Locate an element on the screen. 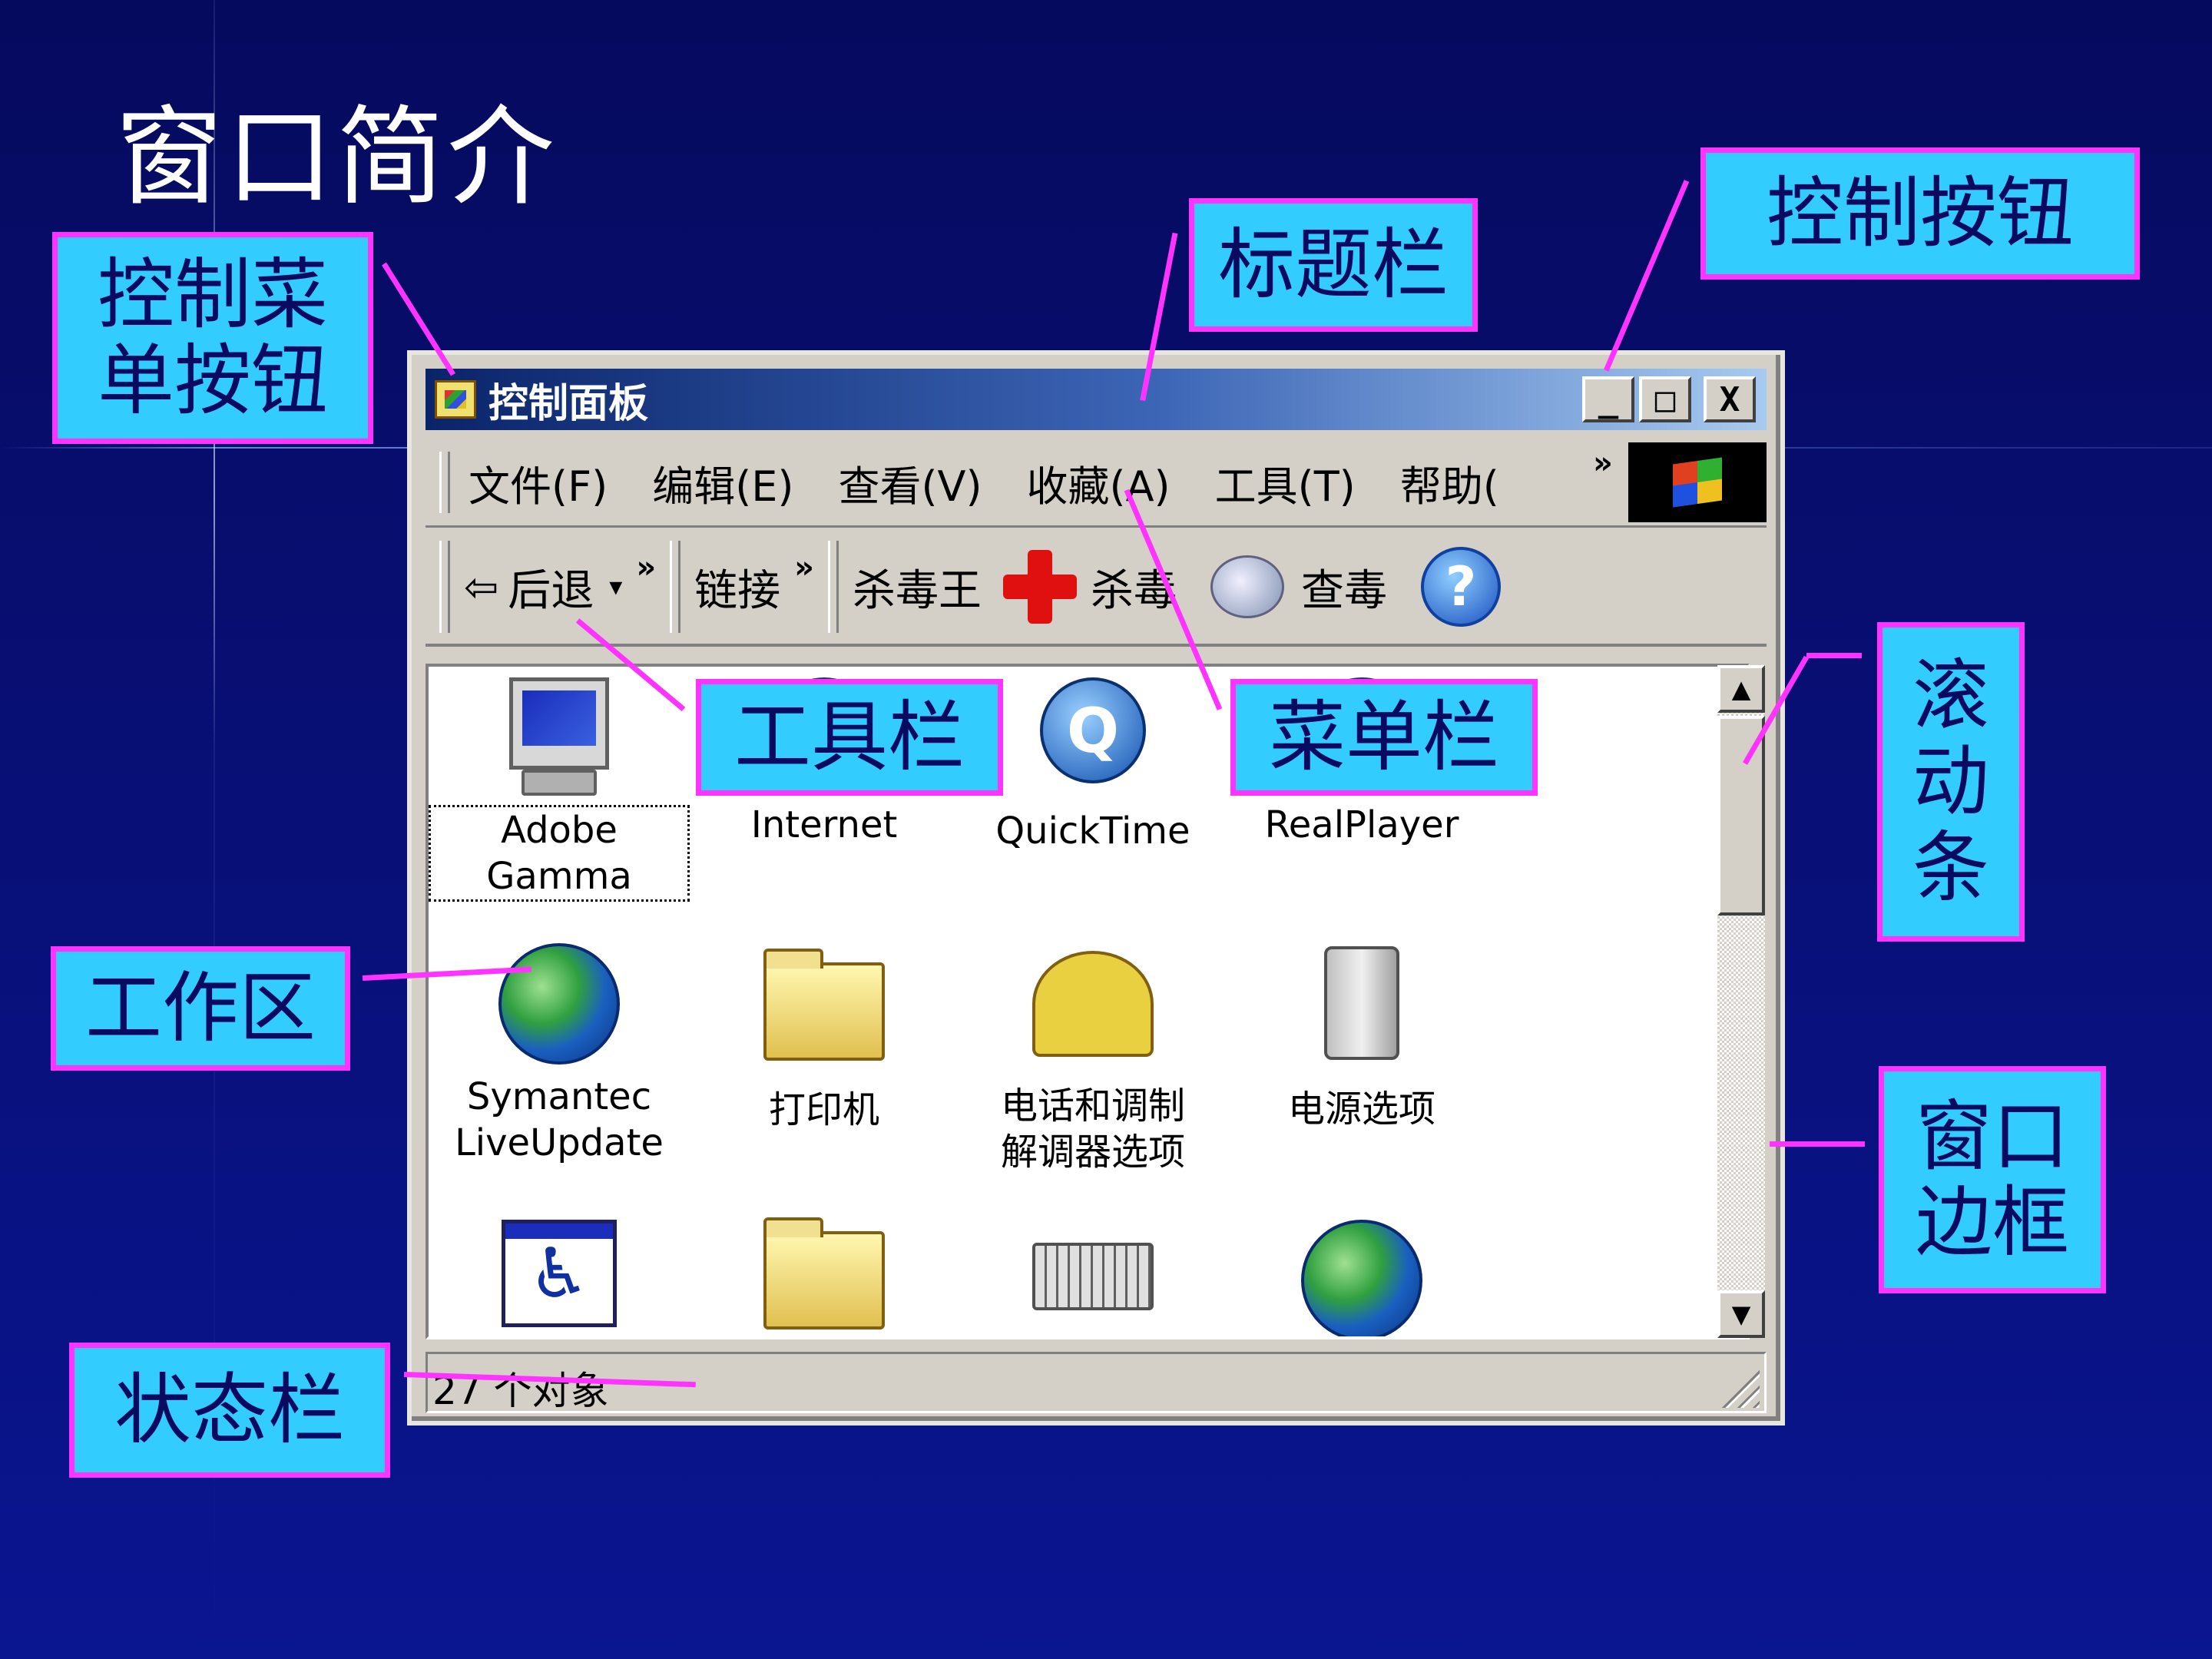 The image size is (2212, 1659). item-label: 电源选项 is located at coordinates (1361, 1110).